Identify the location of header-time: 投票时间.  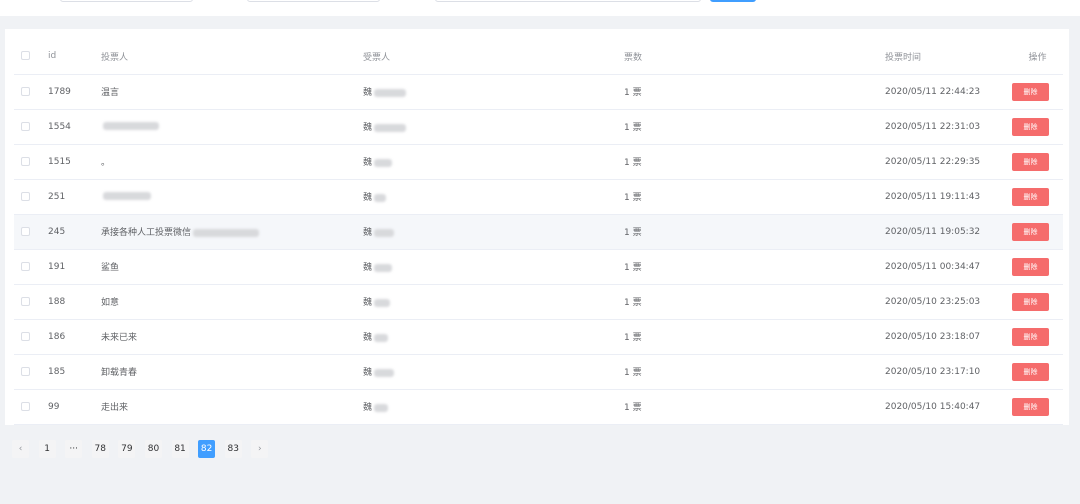
(948, 57).